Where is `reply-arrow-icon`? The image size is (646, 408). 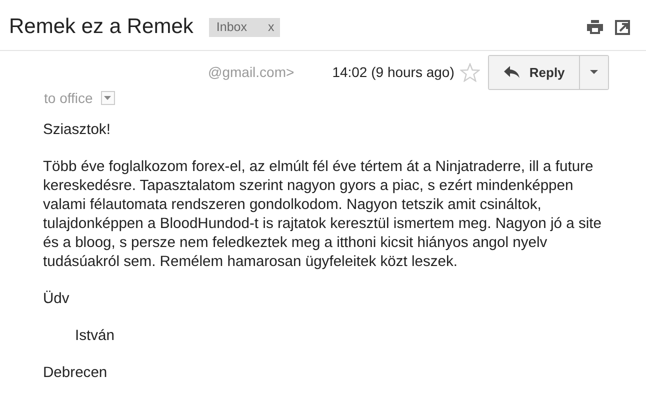
reply-arrow-icon is located at coordinates (512, 72).